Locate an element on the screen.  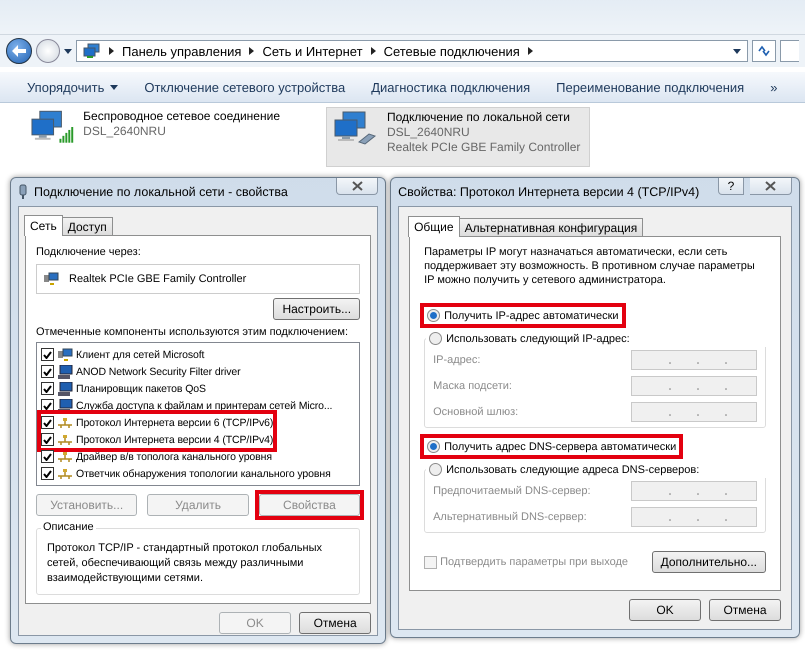
refresh-icon is located at coordinates (764, 51).